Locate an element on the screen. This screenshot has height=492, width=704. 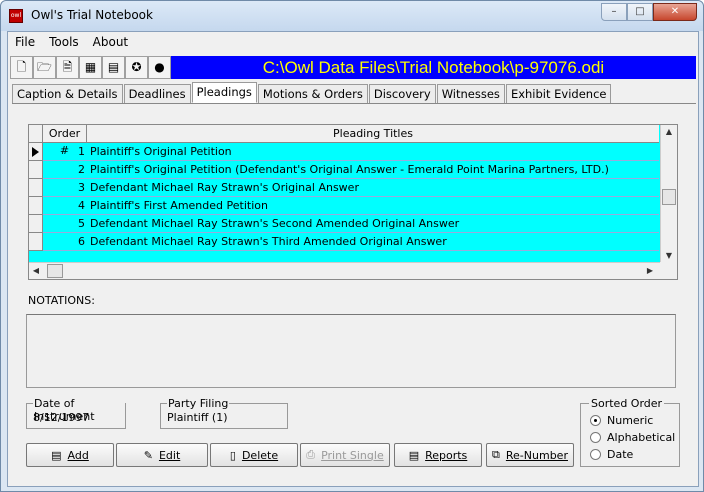
title-column-header: Pleading Titles is located at coordinates (373, 133).